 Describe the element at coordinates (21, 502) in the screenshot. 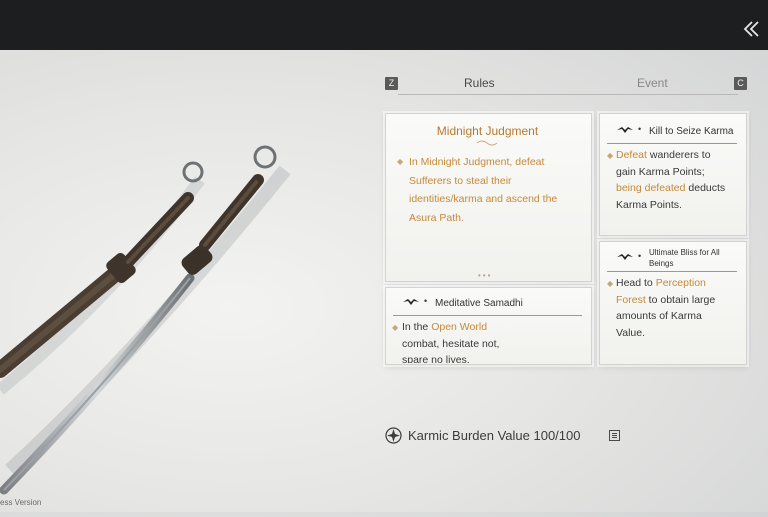

I see `version-label: ess Version` at that location.